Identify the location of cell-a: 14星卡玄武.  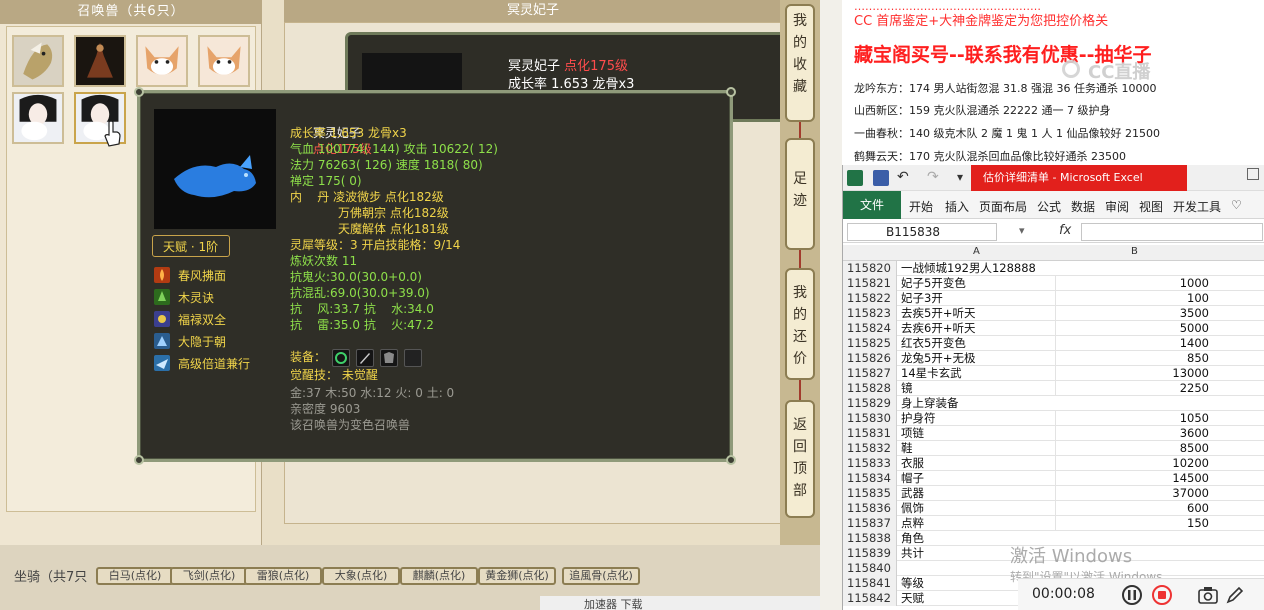
(976, 373).